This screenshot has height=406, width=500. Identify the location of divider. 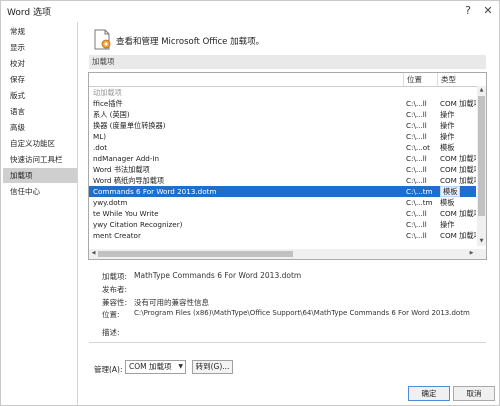
(287, 342).